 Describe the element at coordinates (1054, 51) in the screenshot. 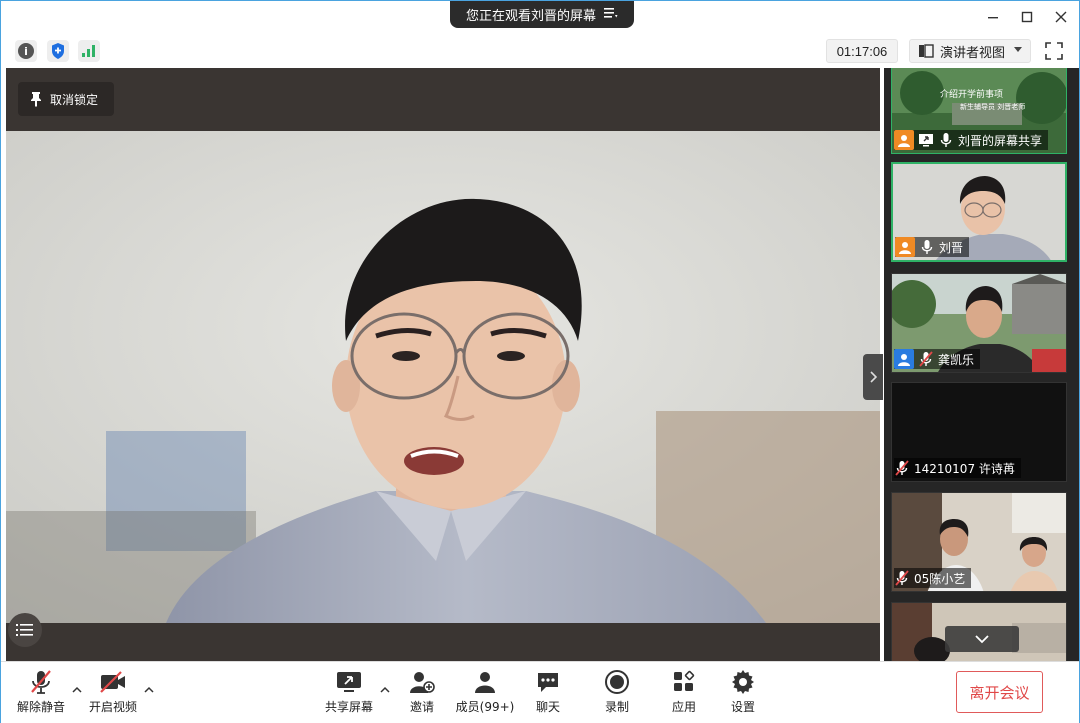

I see `fullscreen-icon` at that location.